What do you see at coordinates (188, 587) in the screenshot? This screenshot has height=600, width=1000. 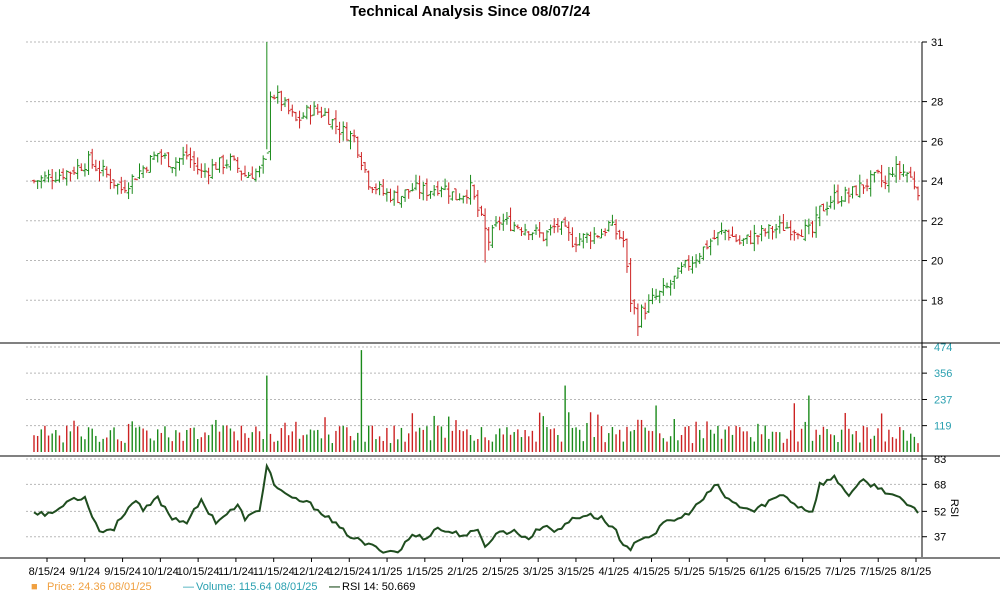 I see `legend-volume-marker: —` at bounding box center [188, 587].